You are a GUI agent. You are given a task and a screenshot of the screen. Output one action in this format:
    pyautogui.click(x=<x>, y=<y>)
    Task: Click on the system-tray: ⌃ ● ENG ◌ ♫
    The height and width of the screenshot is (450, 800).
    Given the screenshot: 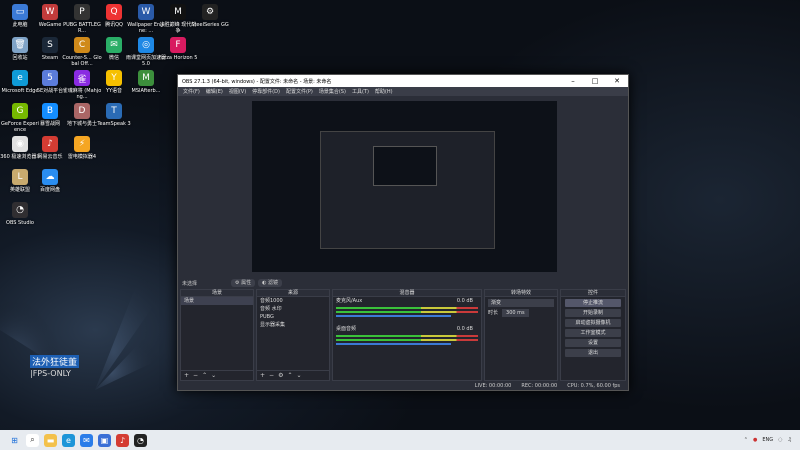 What is the action you would take?
    pyautogui.click(x=772, y=440)
    